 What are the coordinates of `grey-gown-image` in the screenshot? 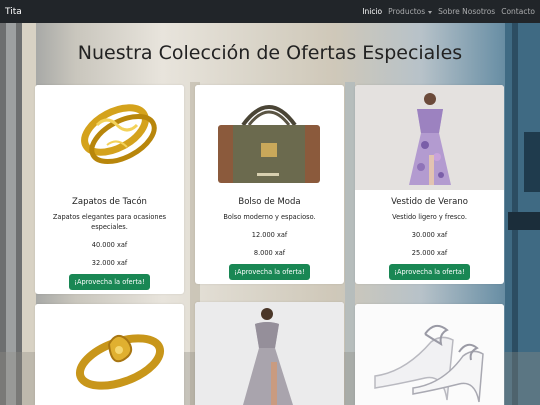 It's located at (269, 353).